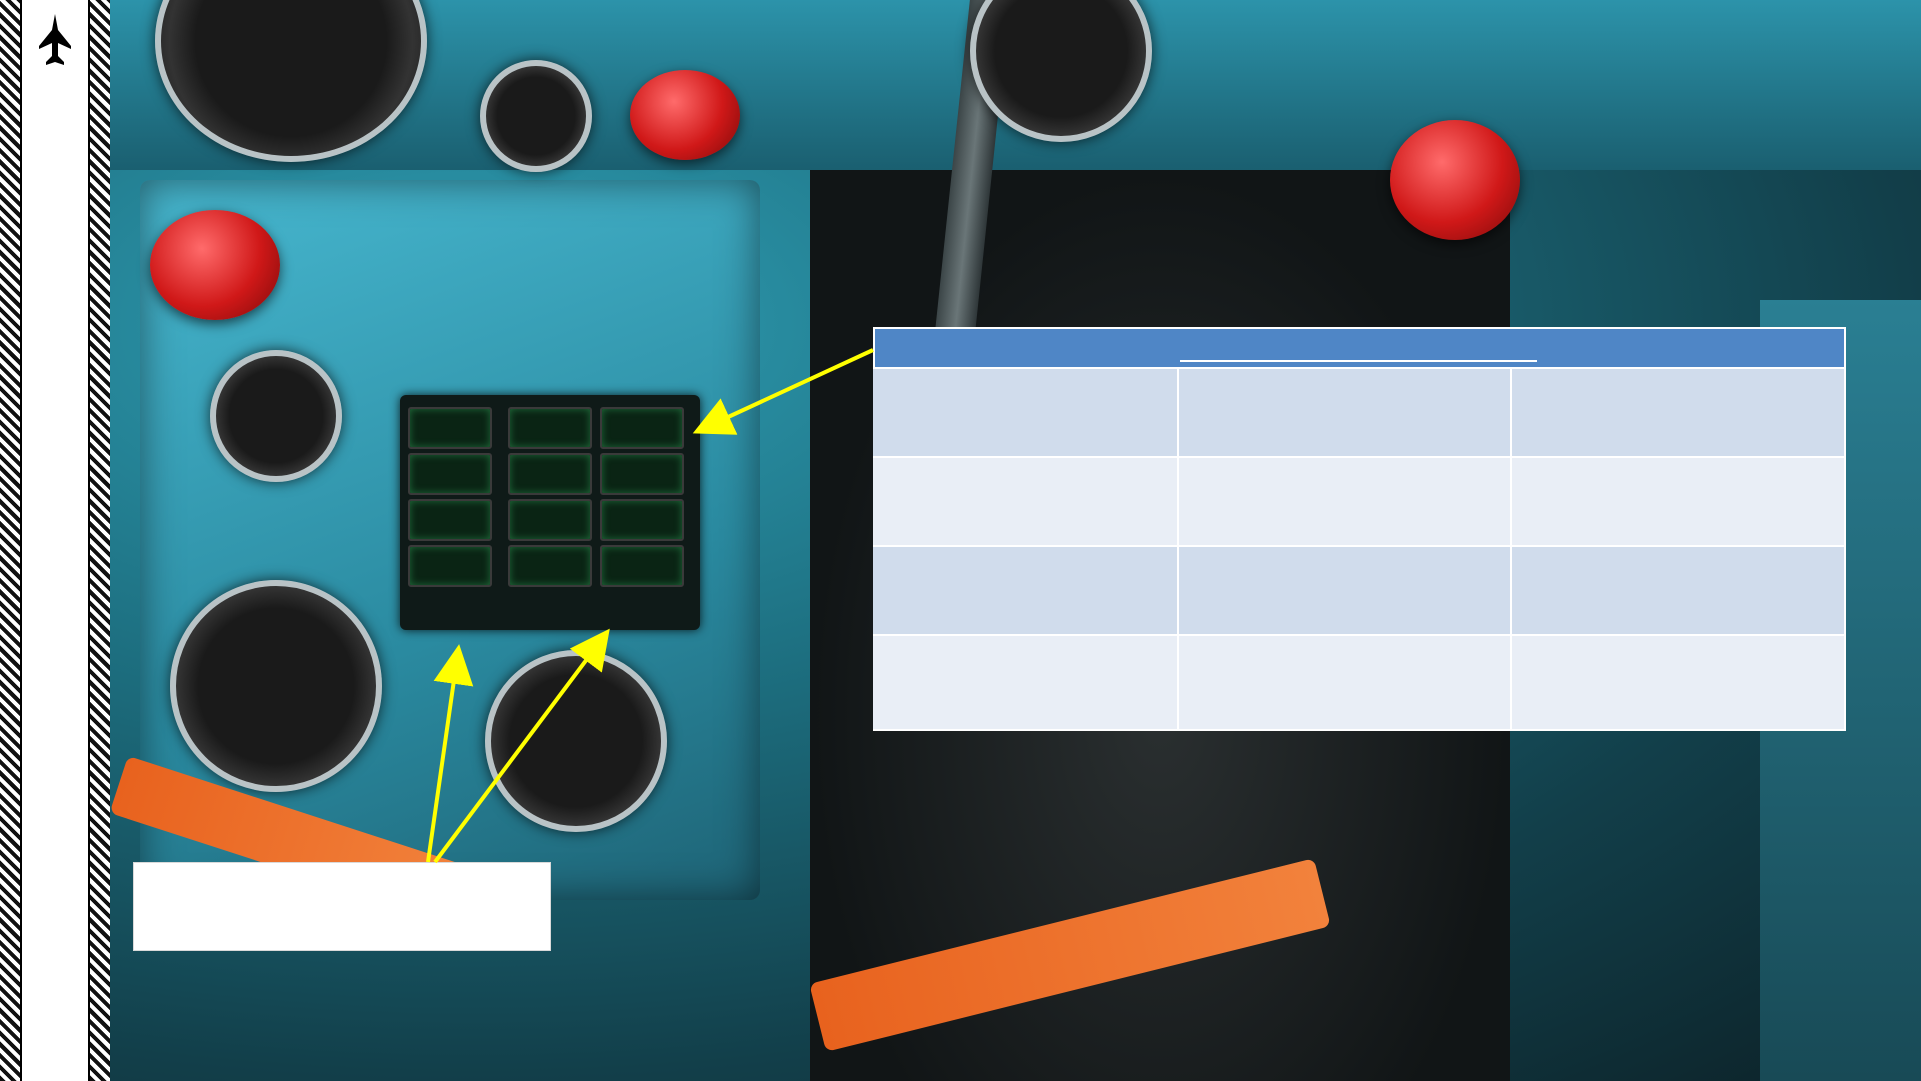 This screenshot has height=1081, width=1921. I want to click on sidebar-hatch-left, so click(11, 540).